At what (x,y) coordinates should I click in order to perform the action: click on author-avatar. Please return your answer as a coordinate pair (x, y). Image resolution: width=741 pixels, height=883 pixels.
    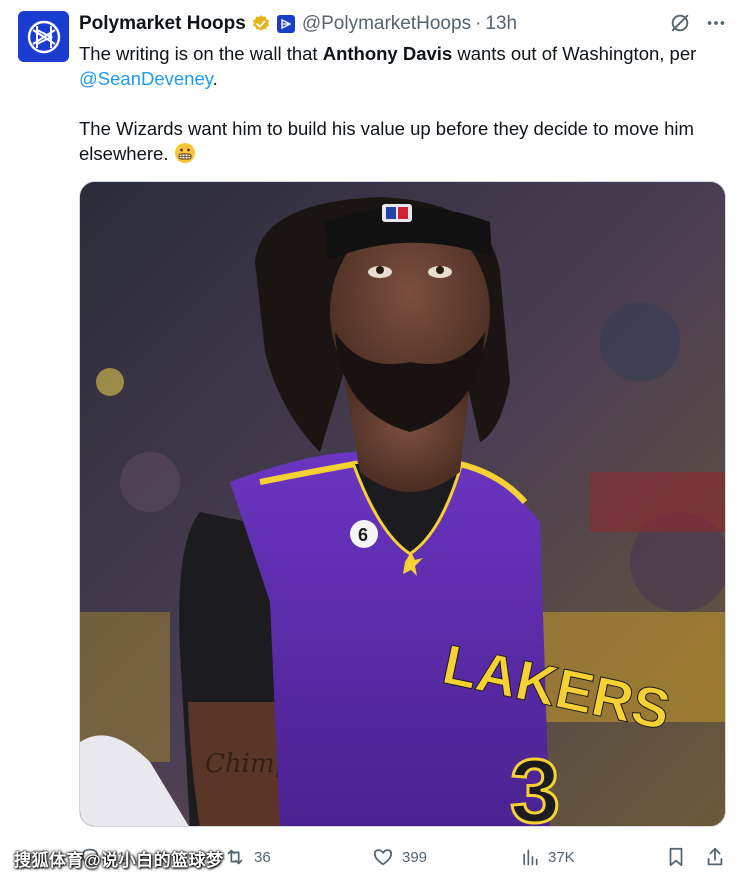
    Looking at the image, I should click on (43, 36).